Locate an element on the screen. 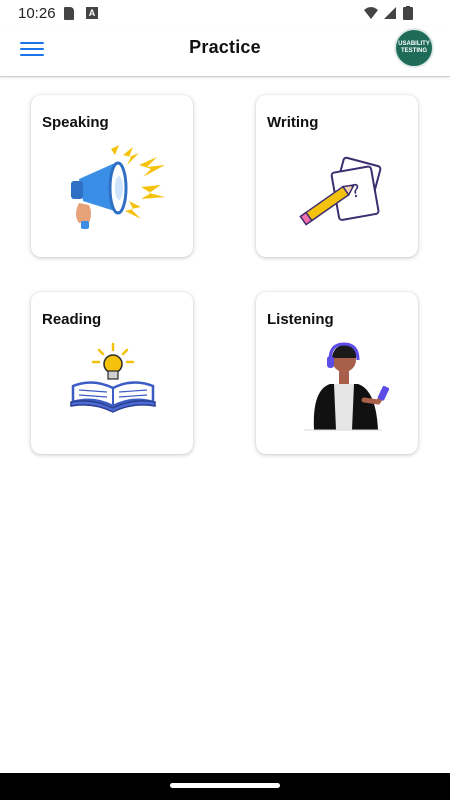 The image size is (450, 800). status-right-icons is located at coordinates (388, 13).